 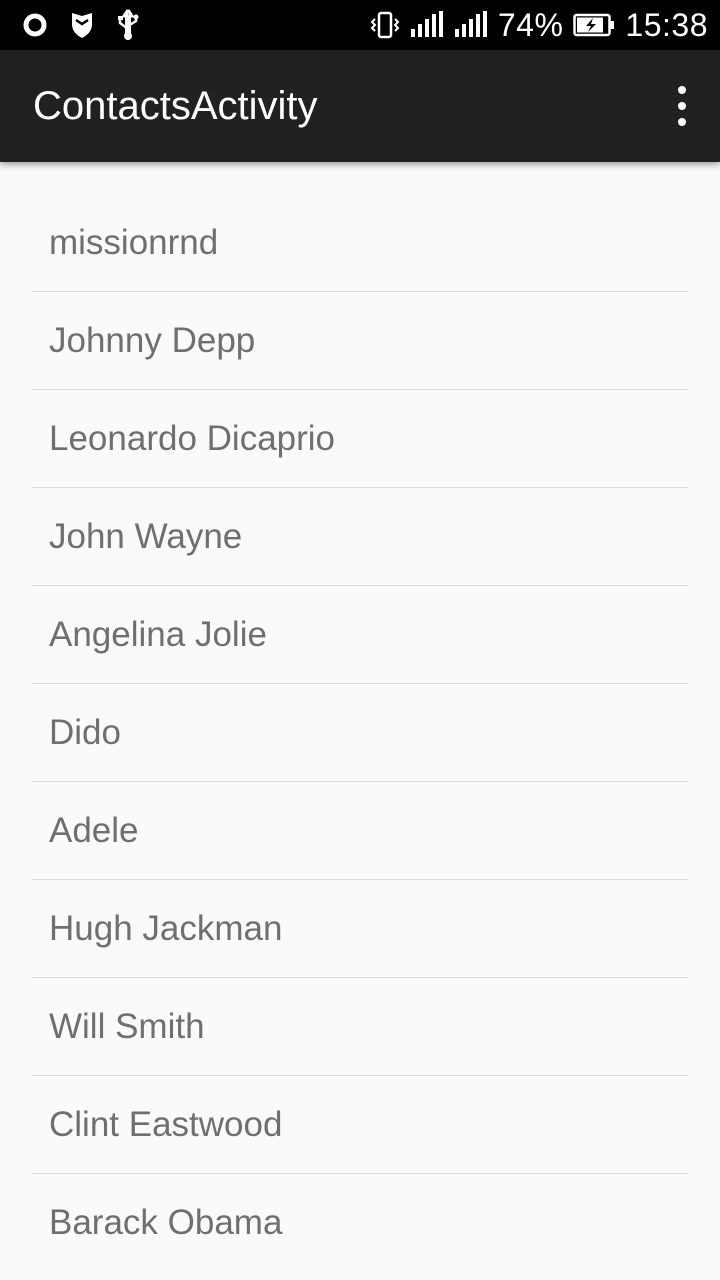 I want to click on contact-item: Will Smith, so click(x=360, y=1027).